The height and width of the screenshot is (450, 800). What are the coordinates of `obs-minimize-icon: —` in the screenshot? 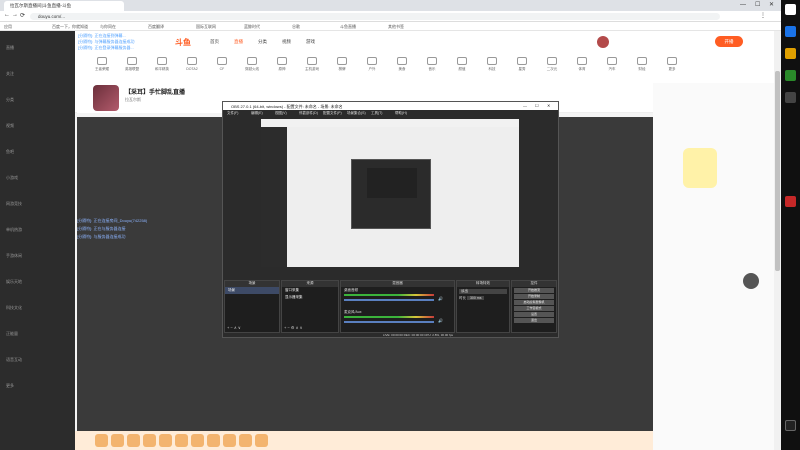 It's located at (525, 105).